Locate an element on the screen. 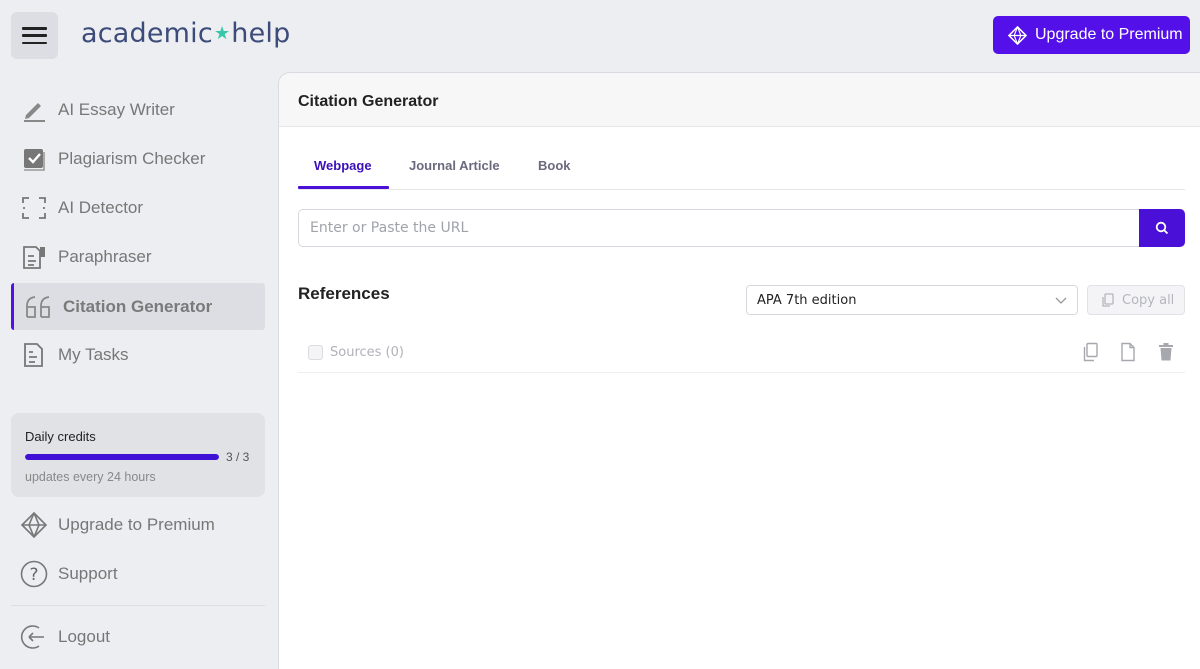 The height and width of the screenshot is (669, 1200). sidebar-item-label: AI Detector is located at coordinates (101, 207).